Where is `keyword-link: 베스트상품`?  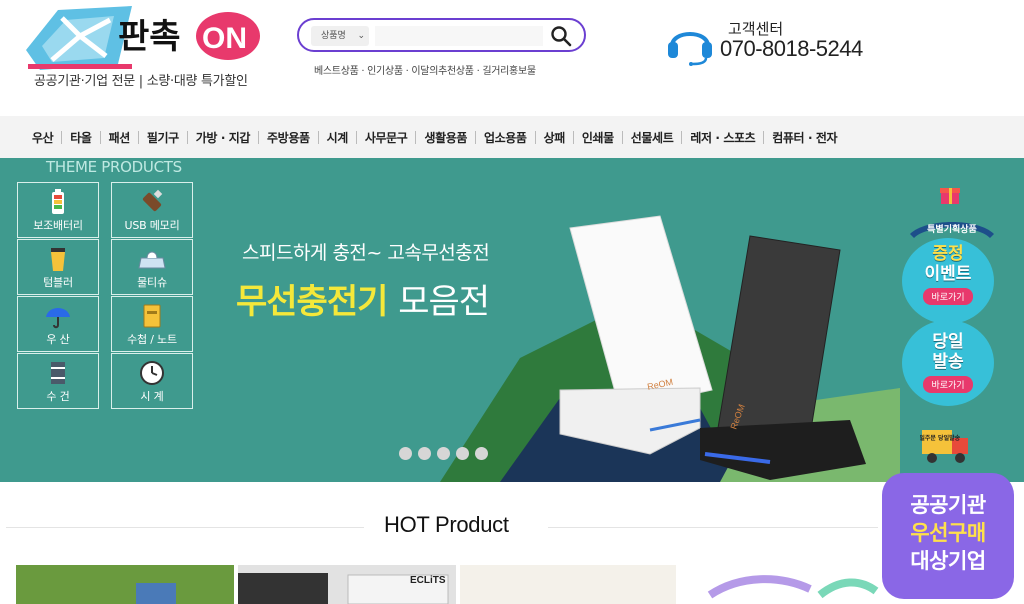 keyword-link: 베스트상품 is located at coordinates (336, 71).